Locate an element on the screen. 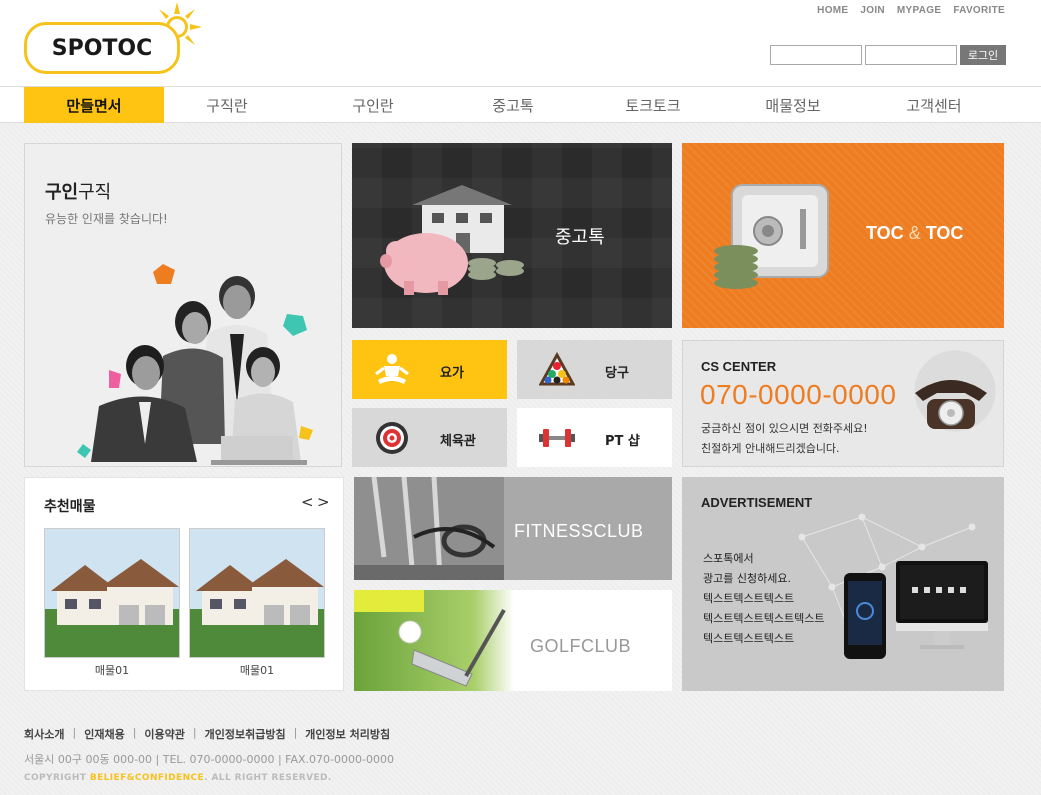  yoga-icon is located at coordinates (392, 369).